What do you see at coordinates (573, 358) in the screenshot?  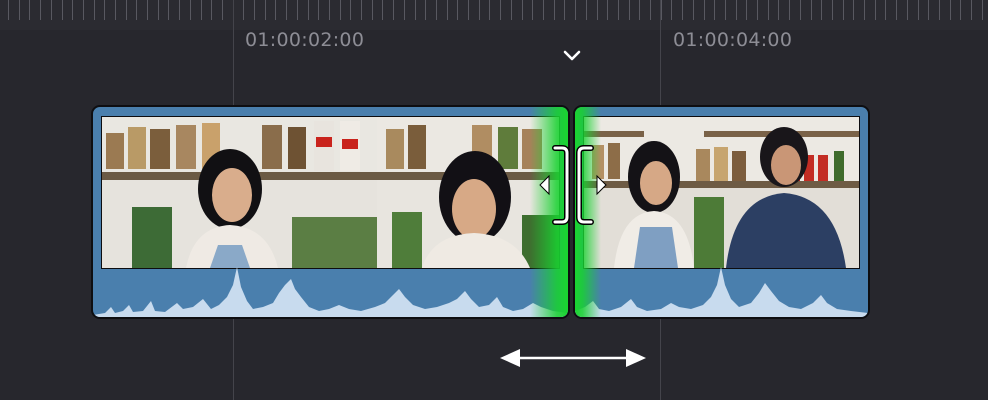 I see `double-arrow-horizontal-icon` at bounding box center [573, 358].